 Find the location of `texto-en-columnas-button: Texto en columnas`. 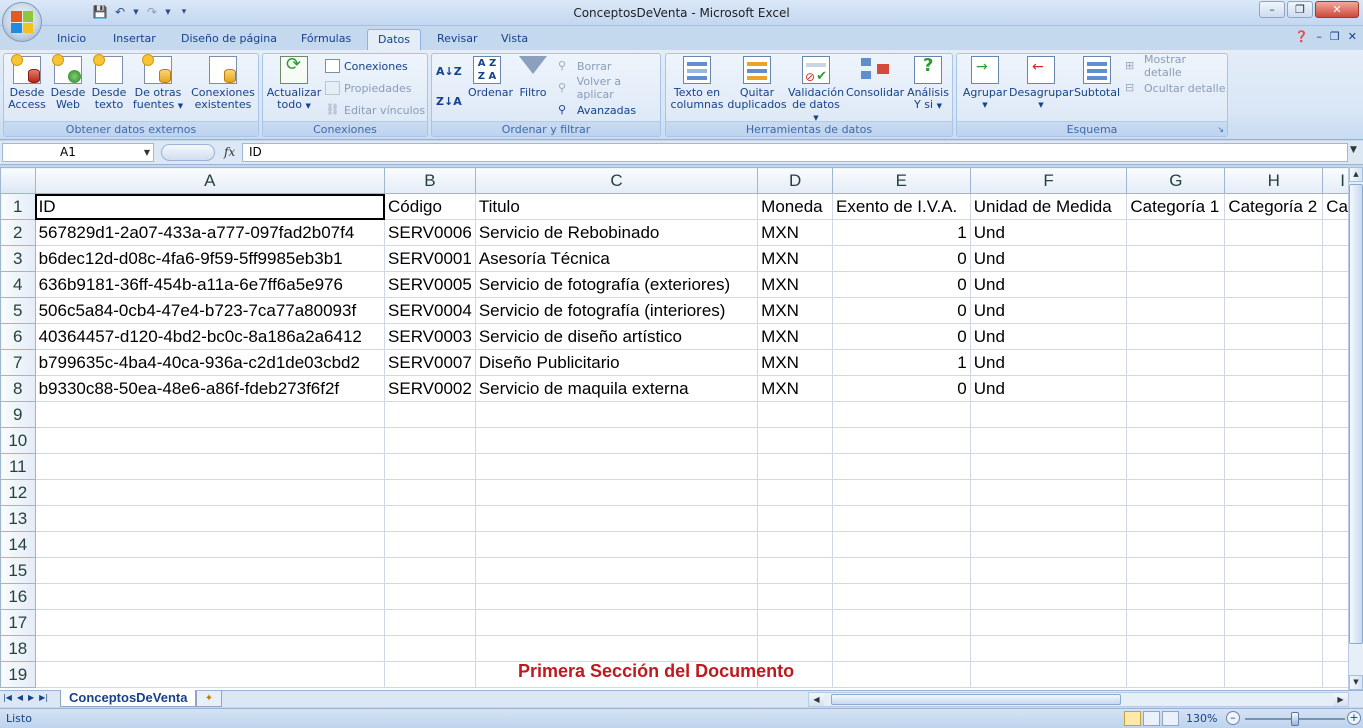

texto-en-columnas-button: Texto en columnas is located at coordinates (697, 83).